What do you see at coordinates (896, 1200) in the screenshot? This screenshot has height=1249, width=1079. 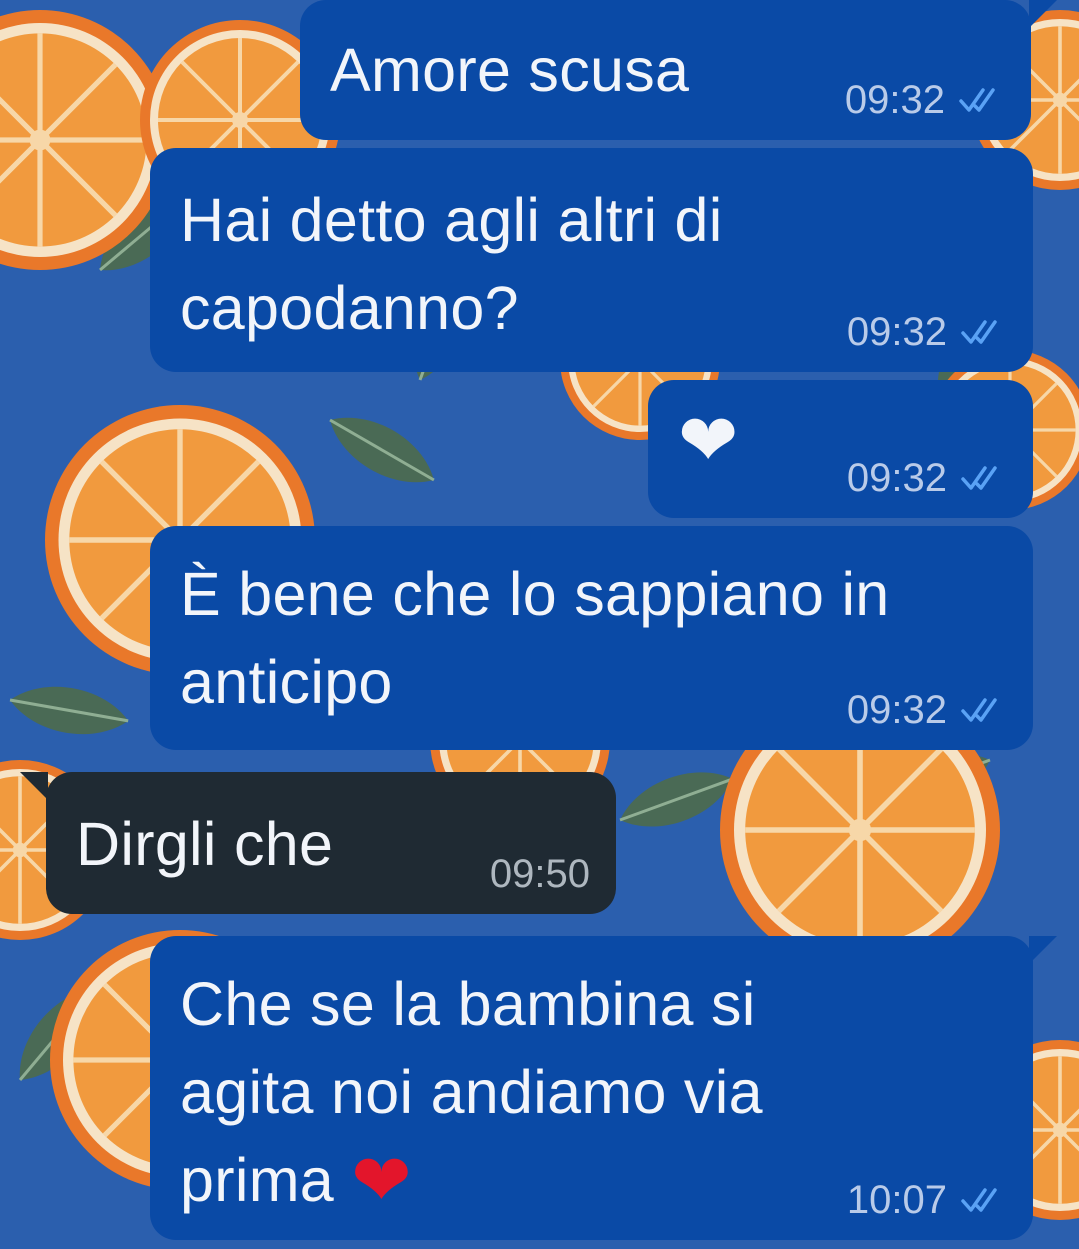 I see `message-time: 10:07` at bounding box center [896, 1200].